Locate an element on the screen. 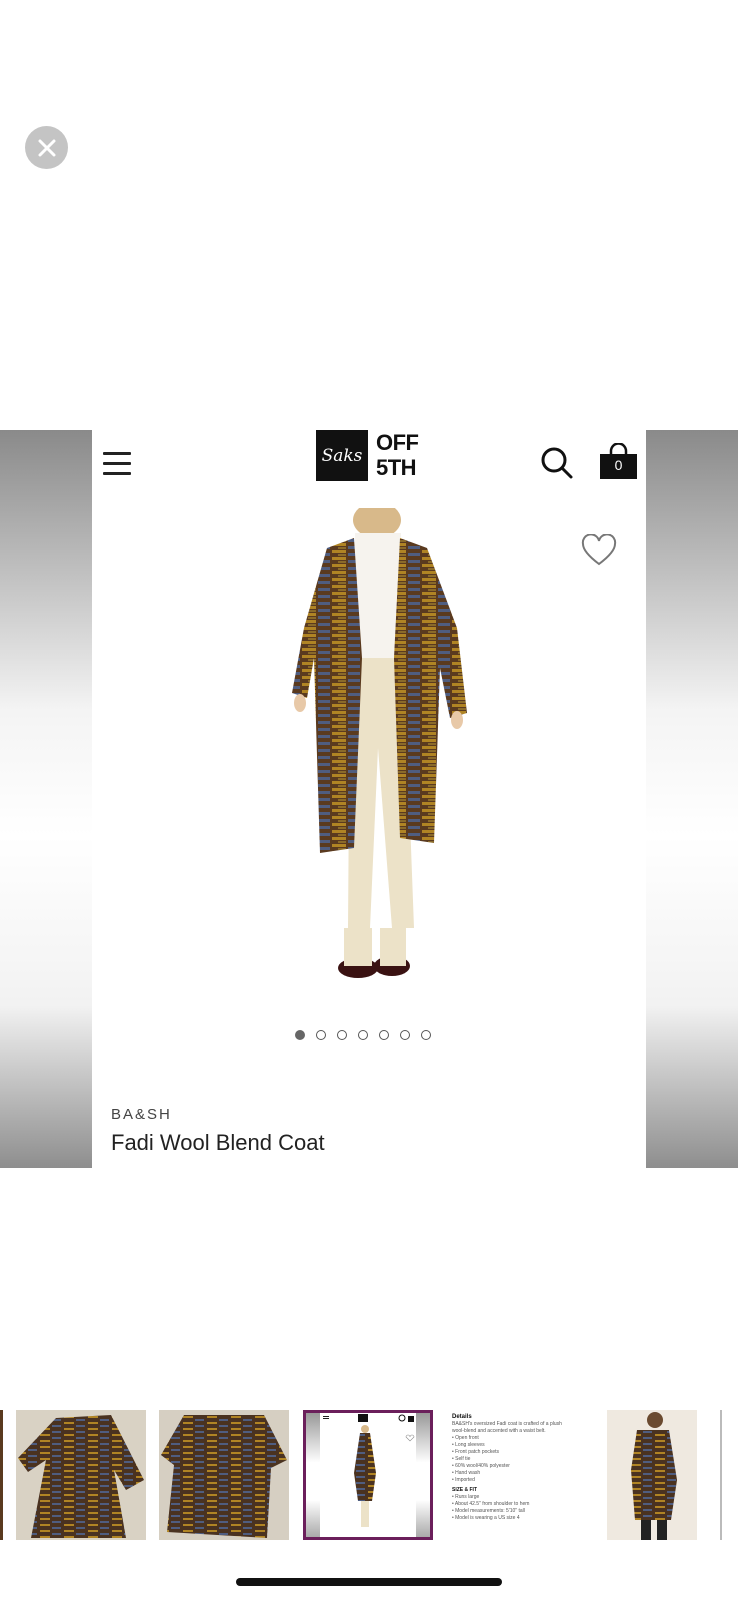 The width and height of the screenshot is (738, 1600). close-button is located at coordinates (46, 147).